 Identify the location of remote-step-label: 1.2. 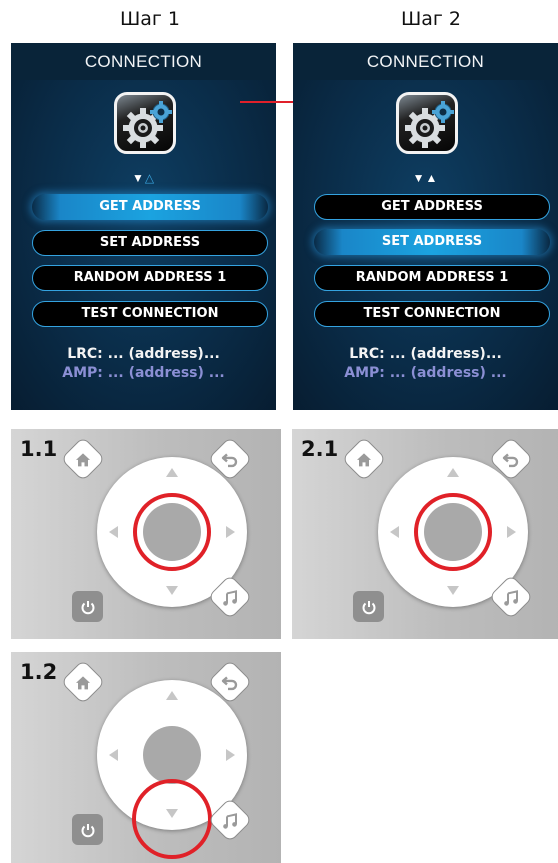
(39, 672).